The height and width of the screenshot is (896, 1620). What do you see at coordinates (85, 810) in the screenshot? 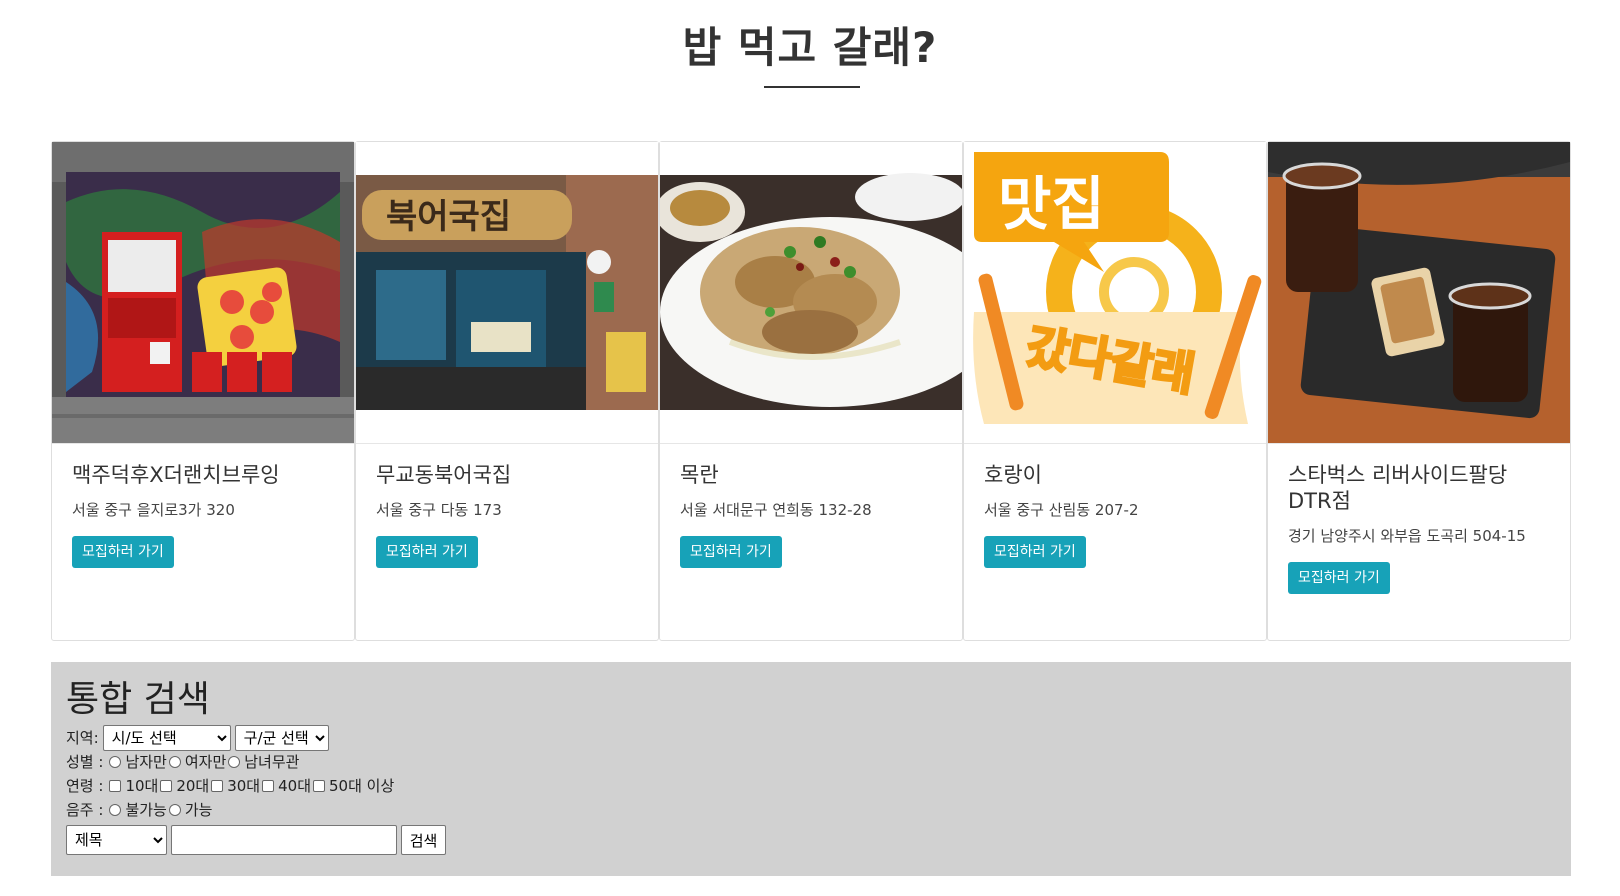
I see `drink-label: 음주 :` at bounding box center [85, 810].